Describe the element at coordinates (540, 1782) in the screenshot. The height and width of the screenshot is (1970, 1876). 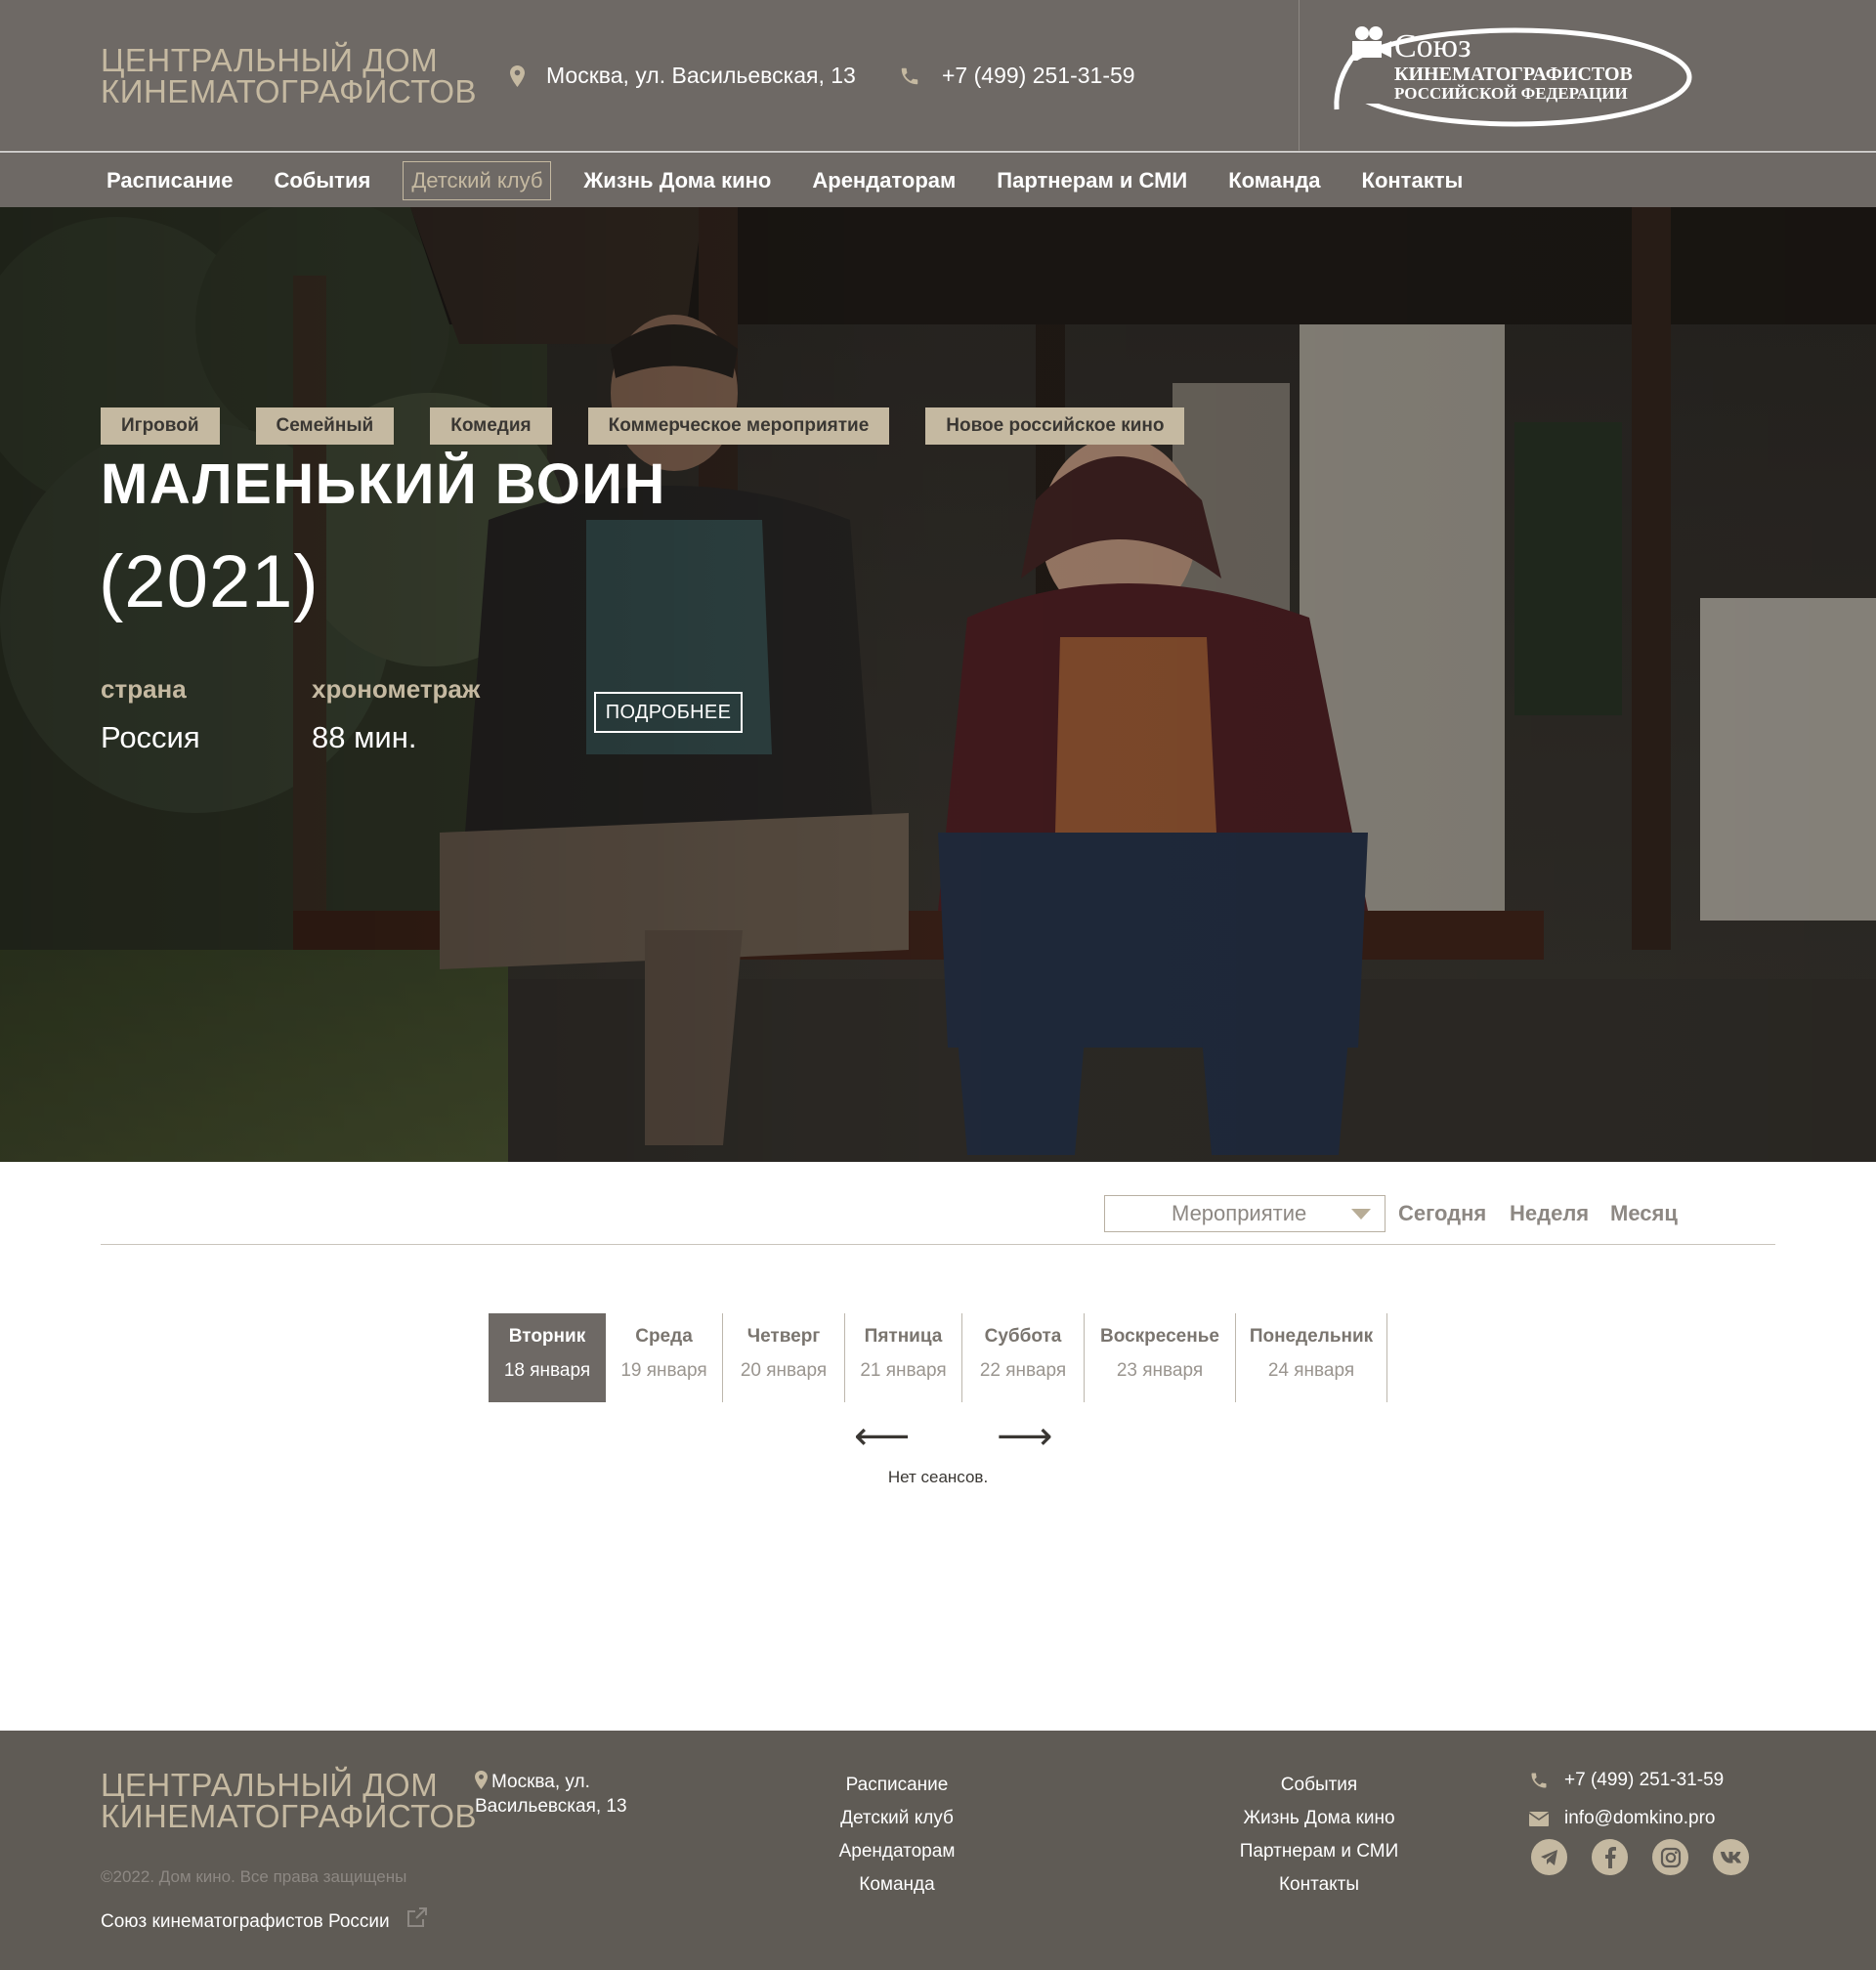
I see `footer-address-line-1: Москва, ул.` at that location.